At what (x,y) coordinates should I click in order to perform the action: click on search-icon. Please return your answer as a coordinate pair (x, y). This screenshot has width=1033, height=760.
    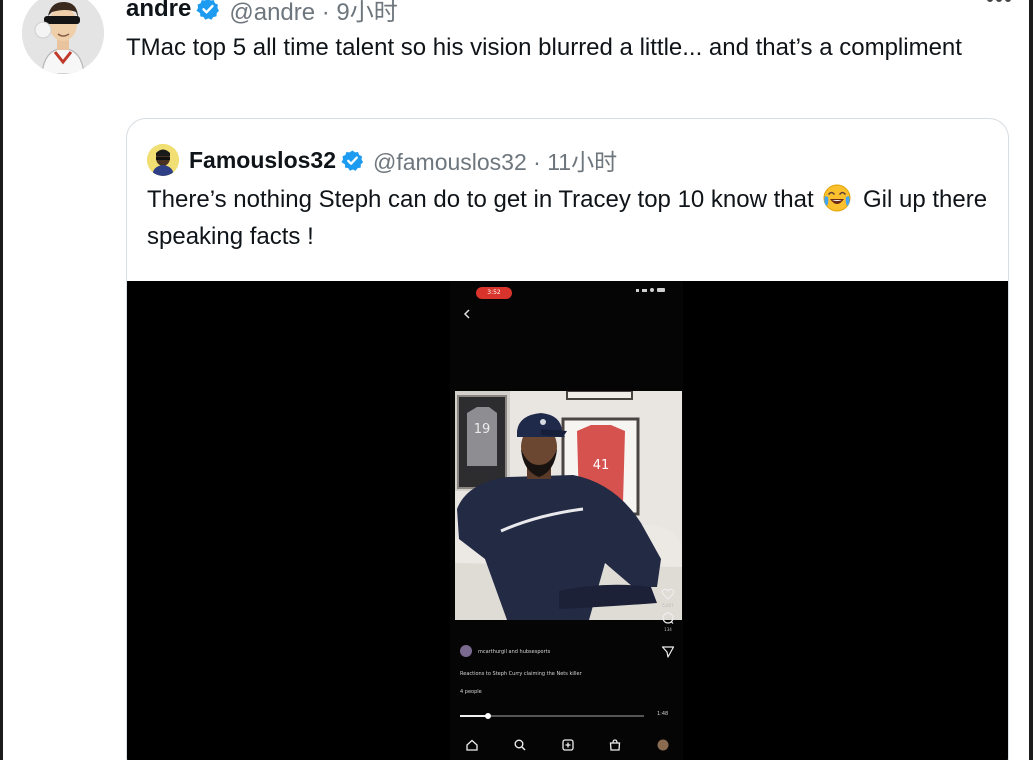
    Looking at the image, I should click on (520, 745).